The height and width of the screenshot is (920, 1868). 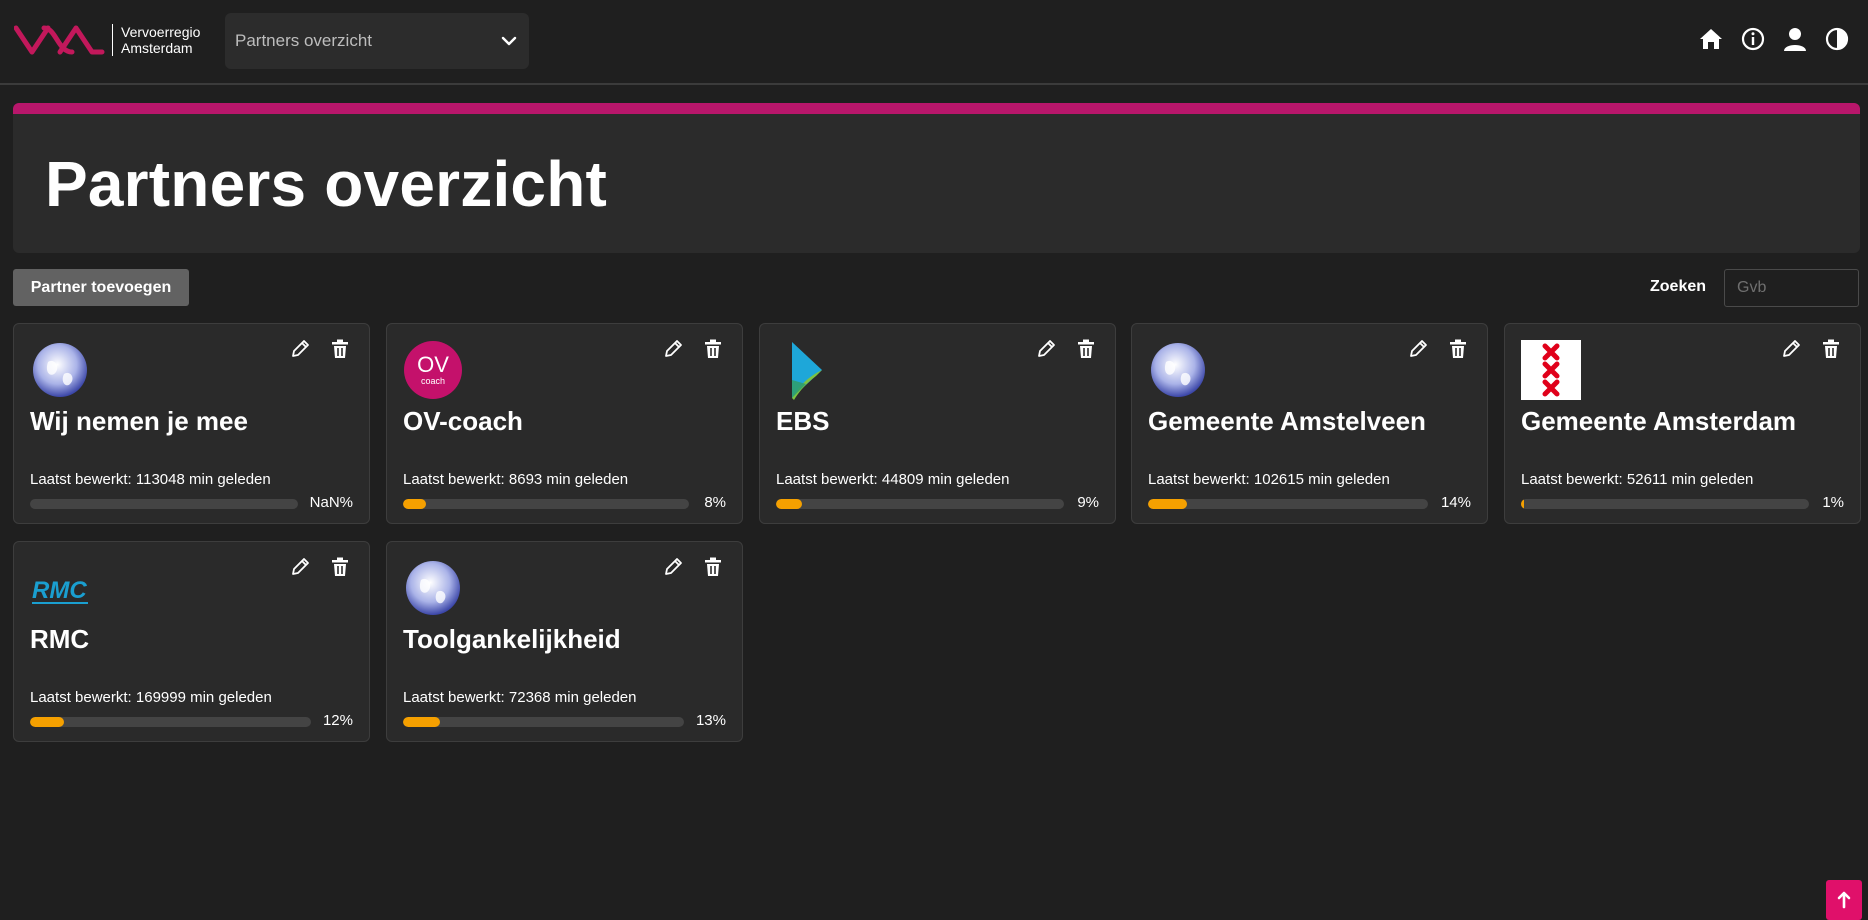 What do you see at coordinates (1837, 39) in the screenshot?
I see `contrast-icon` at bounding box center [1837, 39].